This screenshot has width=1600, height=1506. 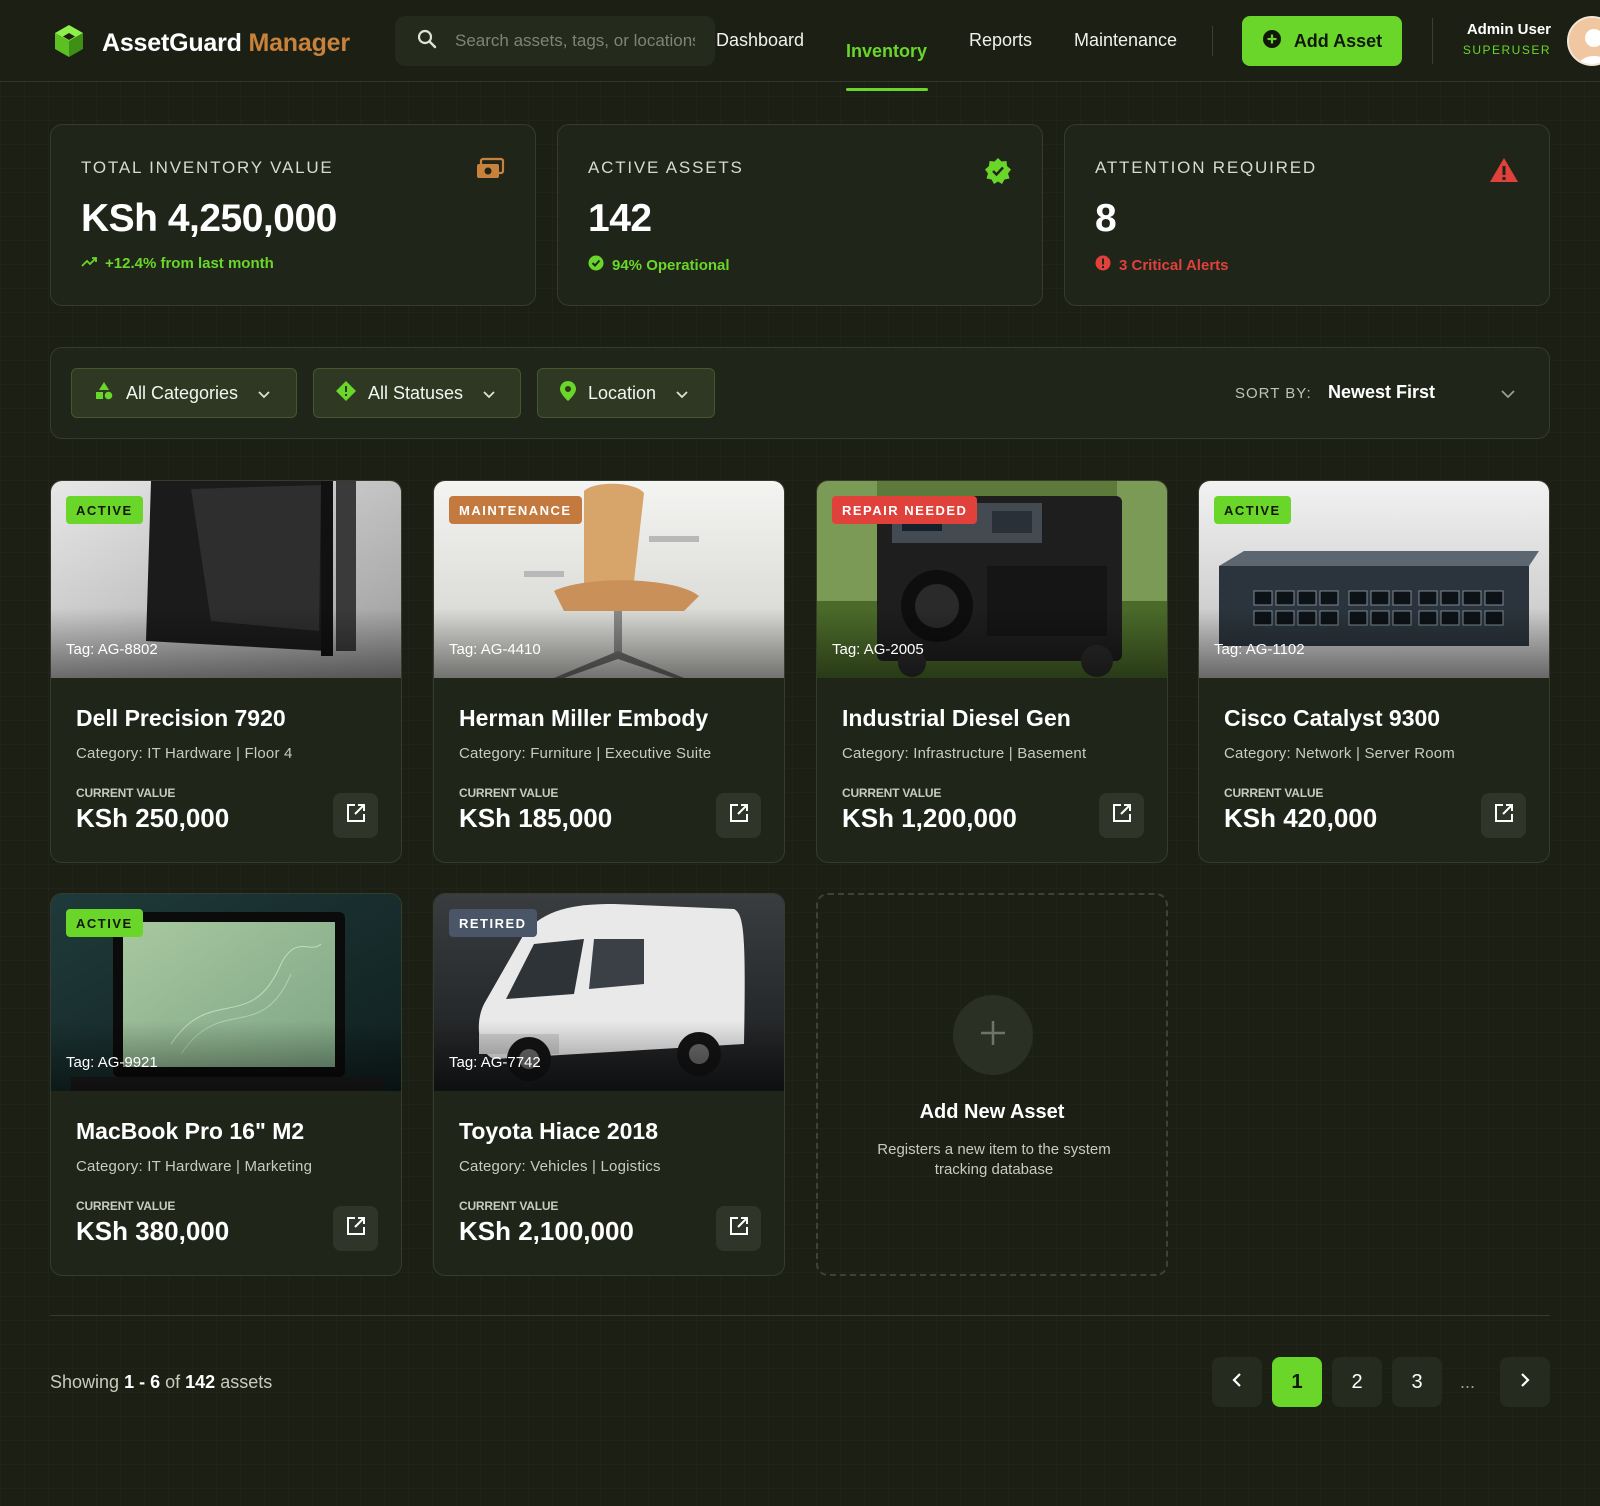 I want to click on brand-name: AssetGuard Manager, so click(x=226, y=43).